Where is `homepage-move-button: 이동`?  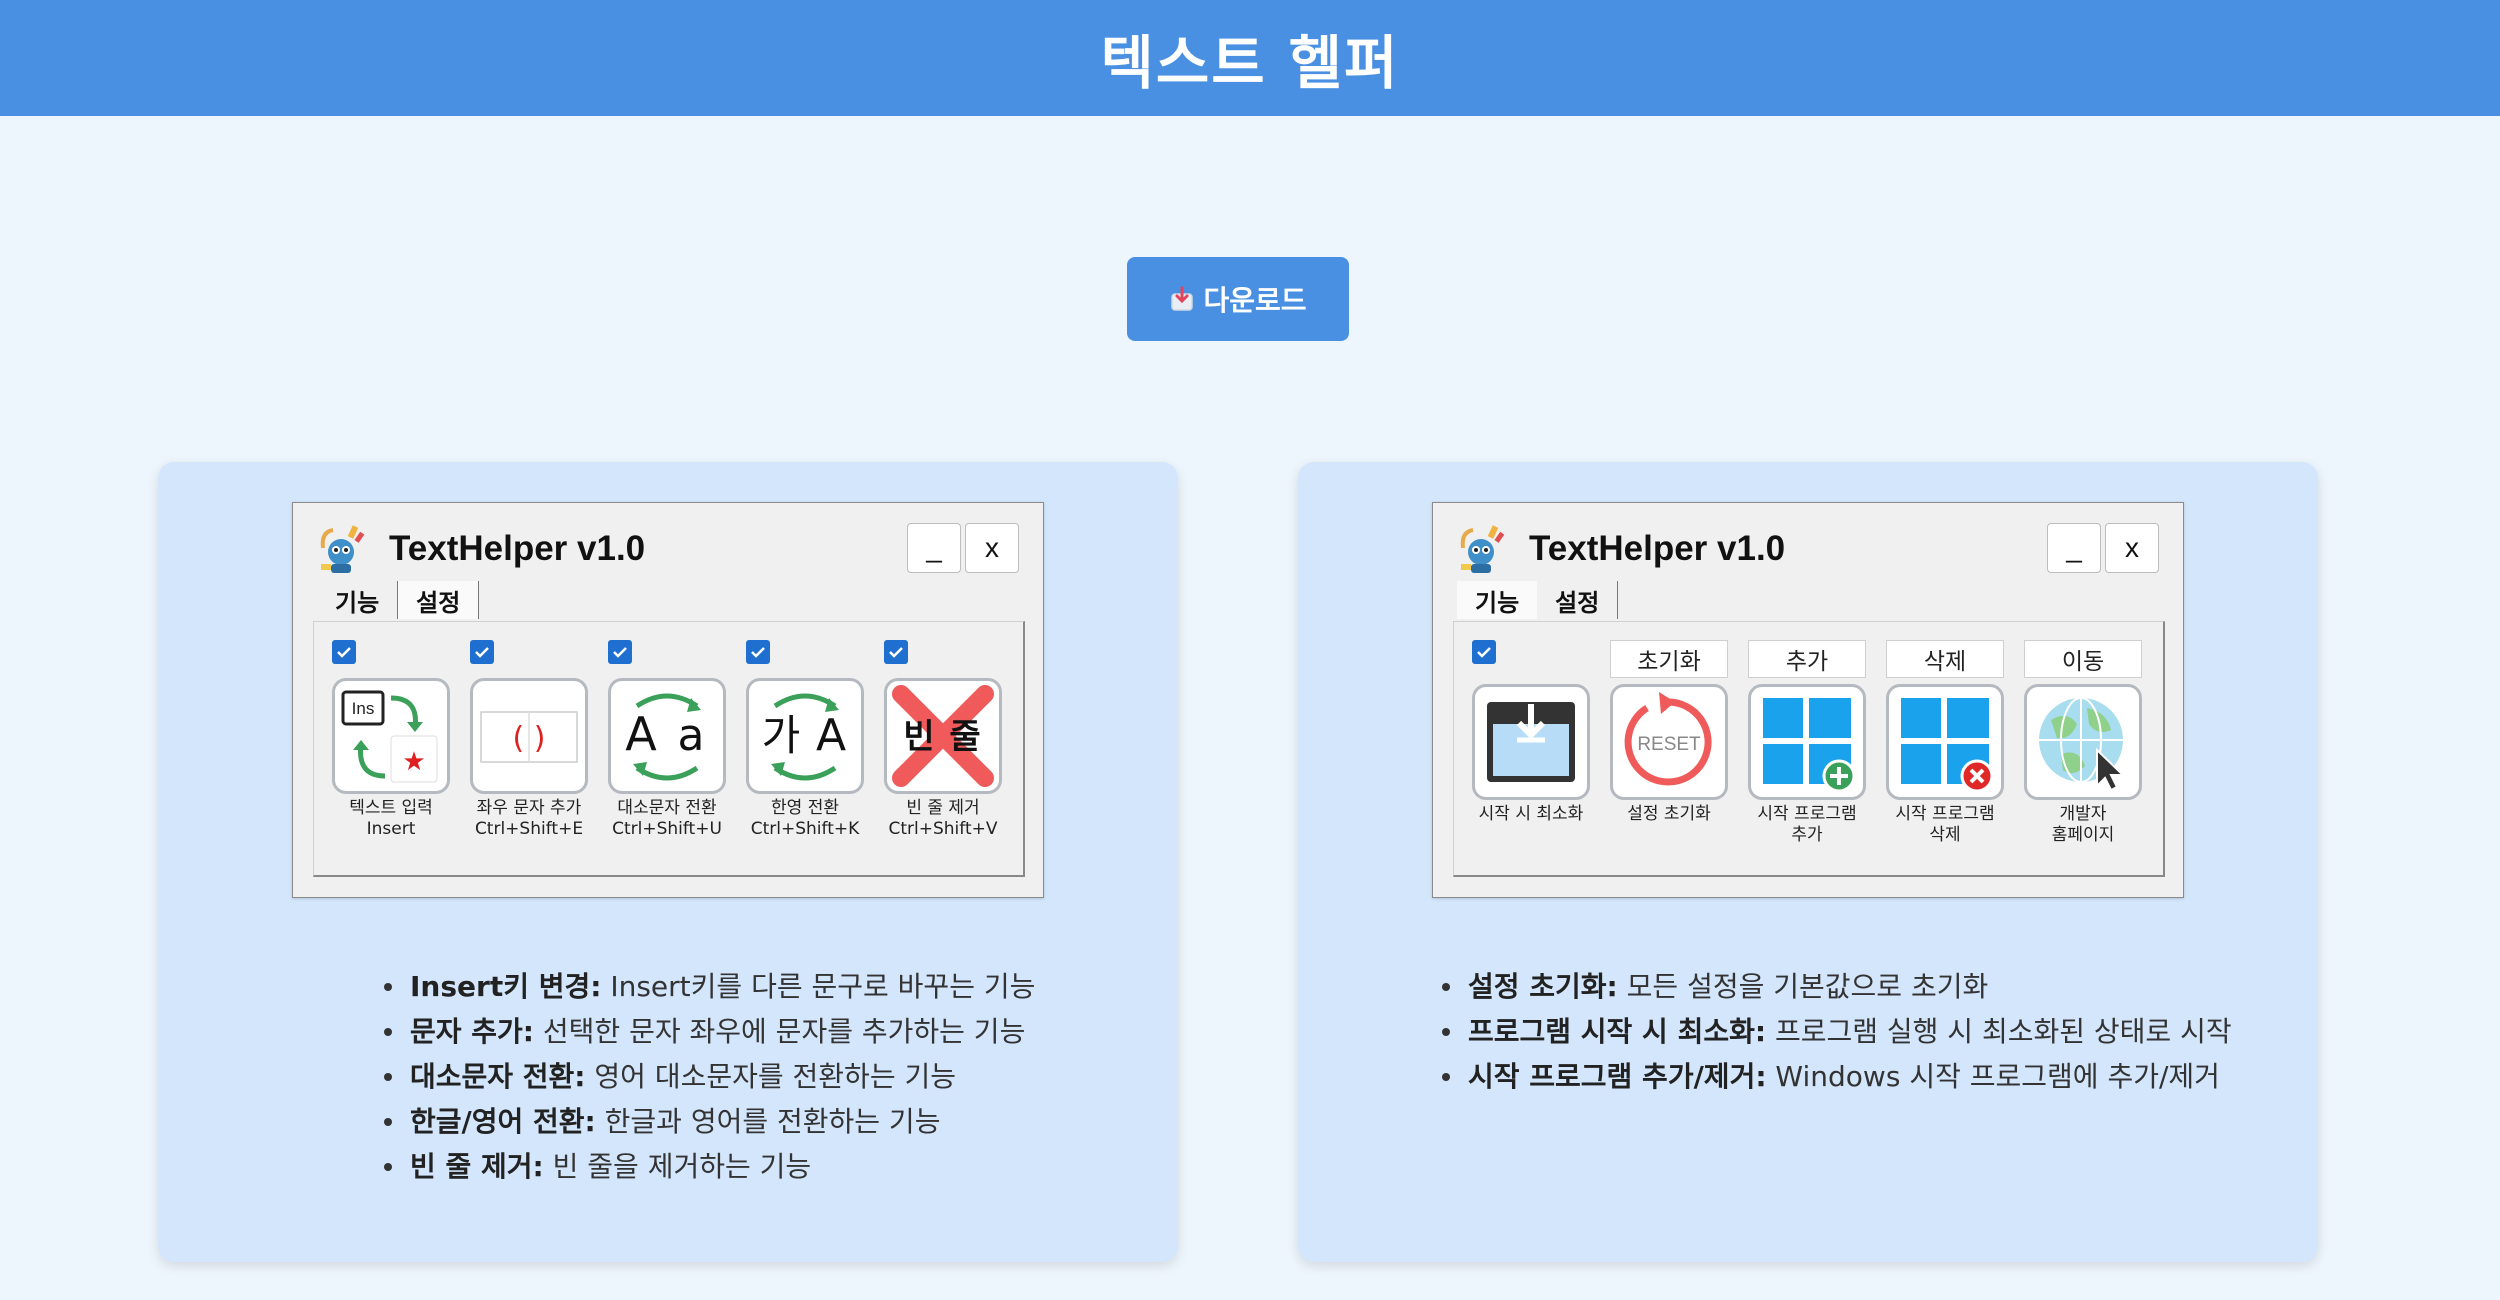
homepage-move-button: 이동 is located at coordinates (2083, 659).